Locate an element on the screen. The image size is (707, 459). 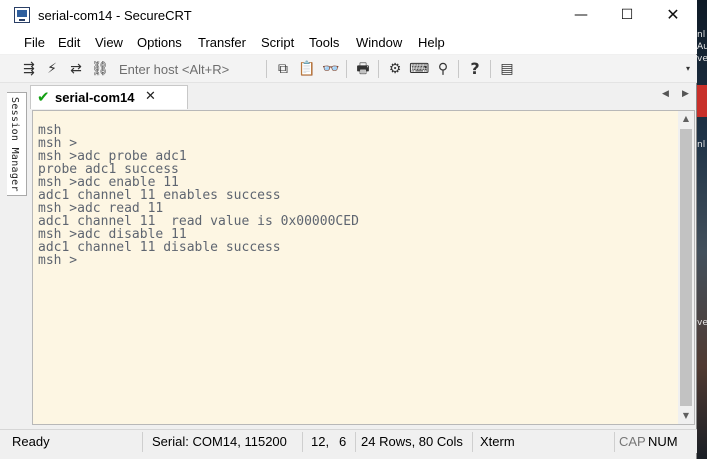
copy-icon: ⧉ is located at coordinates (283, 69).